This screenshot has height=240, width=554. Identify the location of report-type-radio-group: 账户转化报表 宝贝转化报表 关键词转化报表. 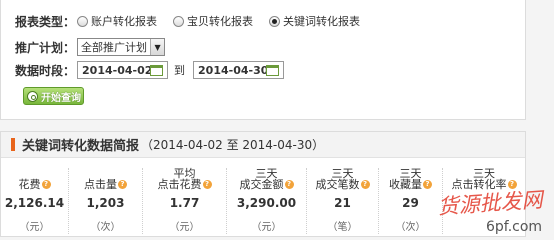
(226, 21).